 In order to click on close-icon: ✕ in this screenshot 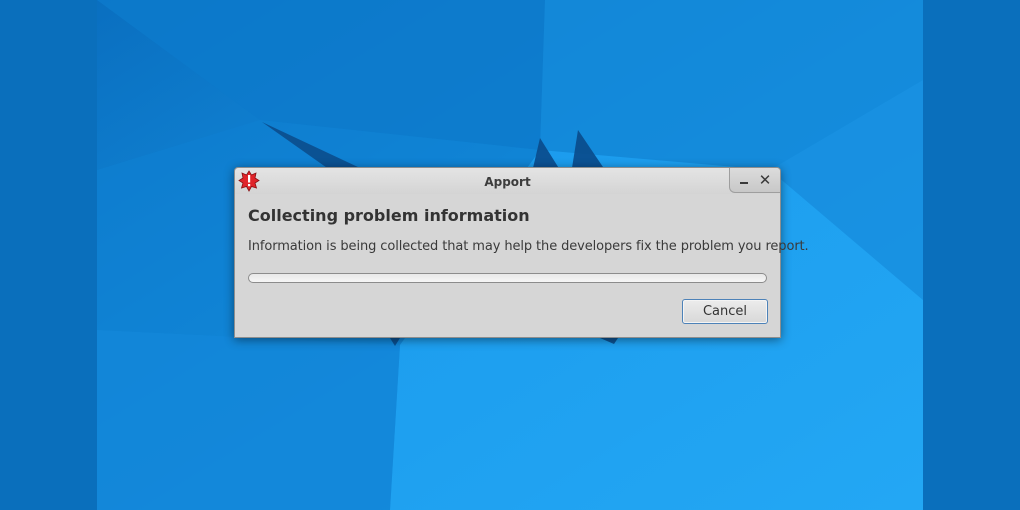, I will do `click(765, 180)`.